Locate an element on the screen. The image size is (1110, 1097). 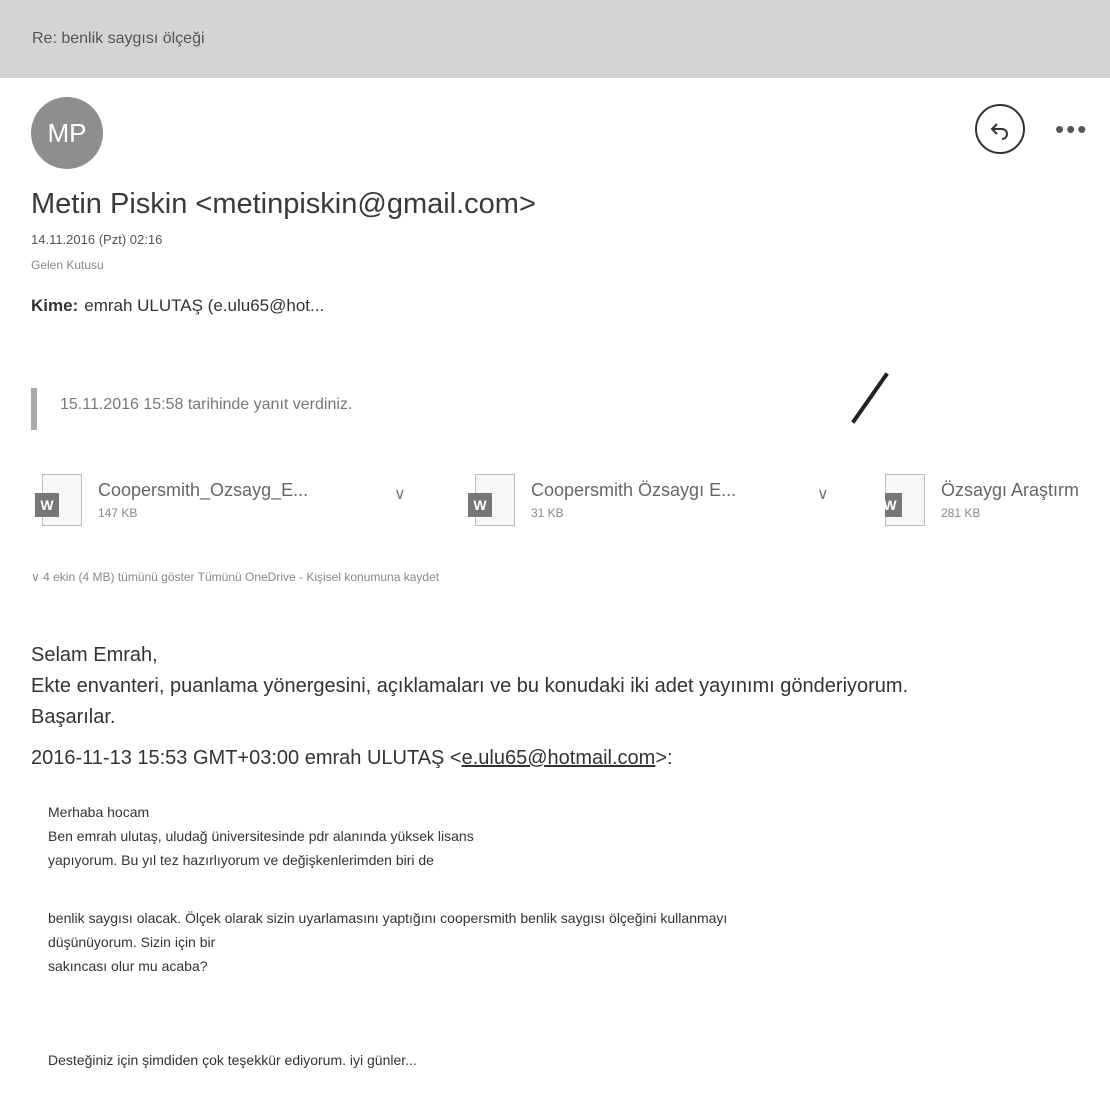
reply-button is located at coordinates (1000, 129).